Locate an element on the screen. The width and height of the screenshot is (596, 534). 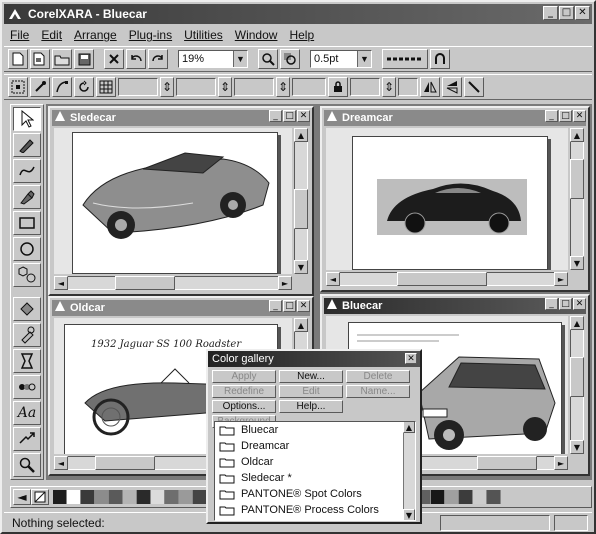
rotate-mode-icon is located at coordinates (40, 87).